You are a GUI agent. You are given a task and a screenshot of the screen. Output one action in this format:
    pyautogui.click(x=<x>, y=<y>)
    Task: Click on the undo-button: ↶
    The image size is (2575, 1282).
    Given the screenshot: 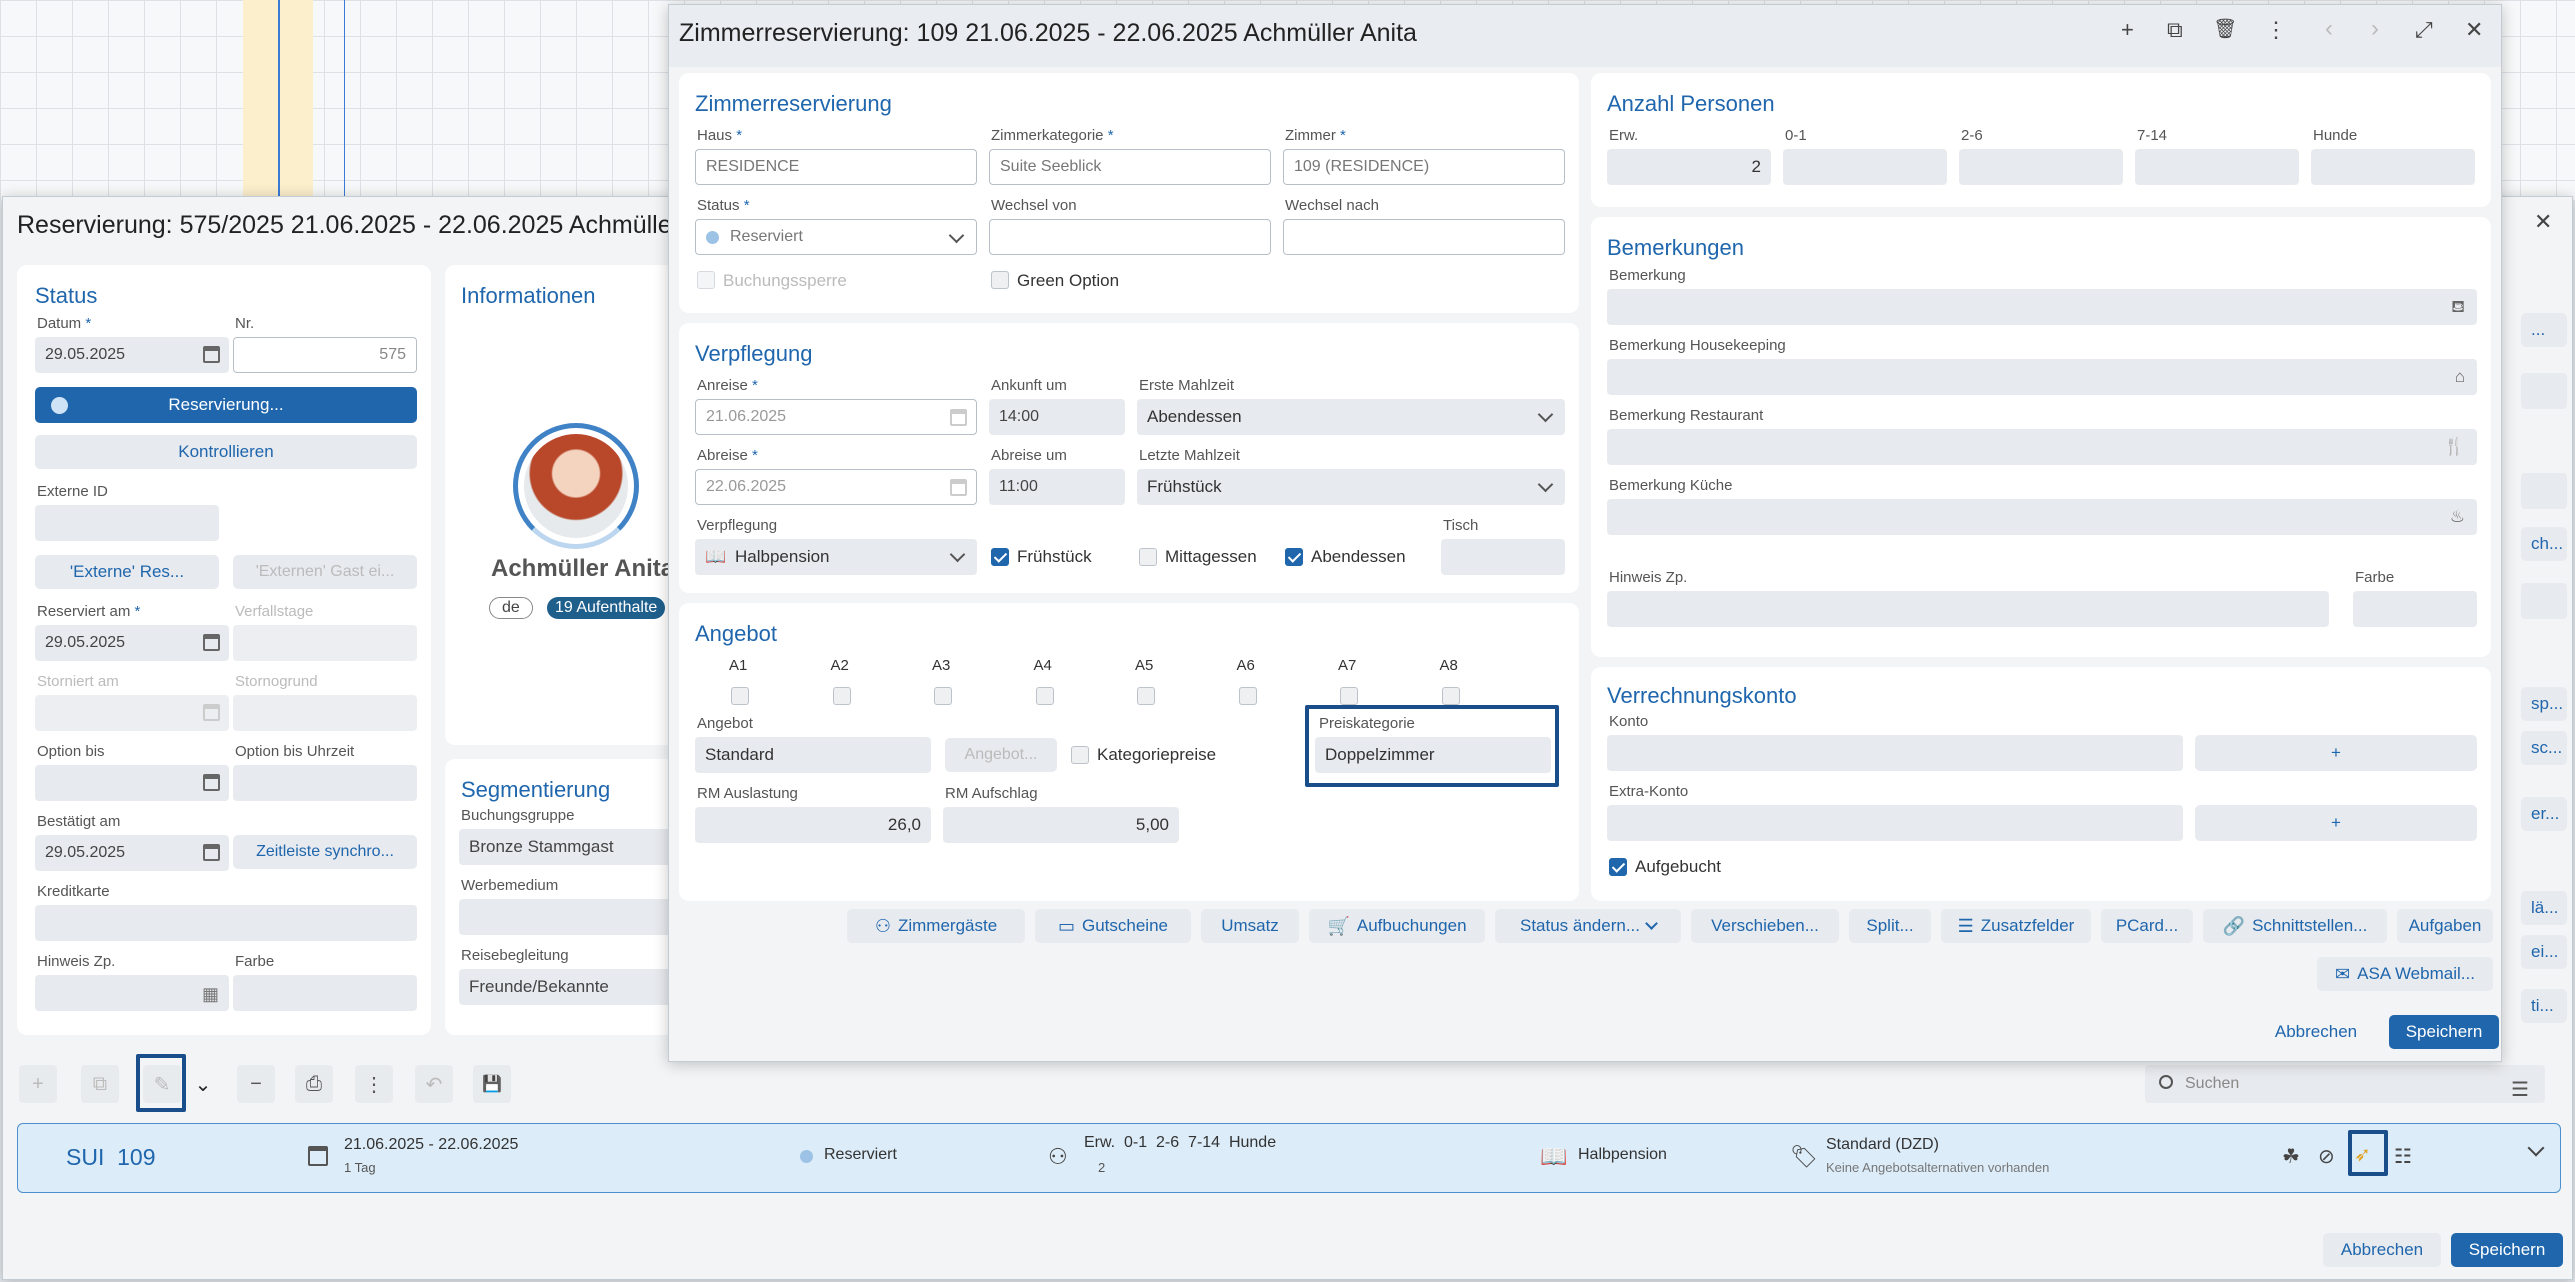 What is the action you would take?
    pyautogui.click(x=434, y=1084)
    